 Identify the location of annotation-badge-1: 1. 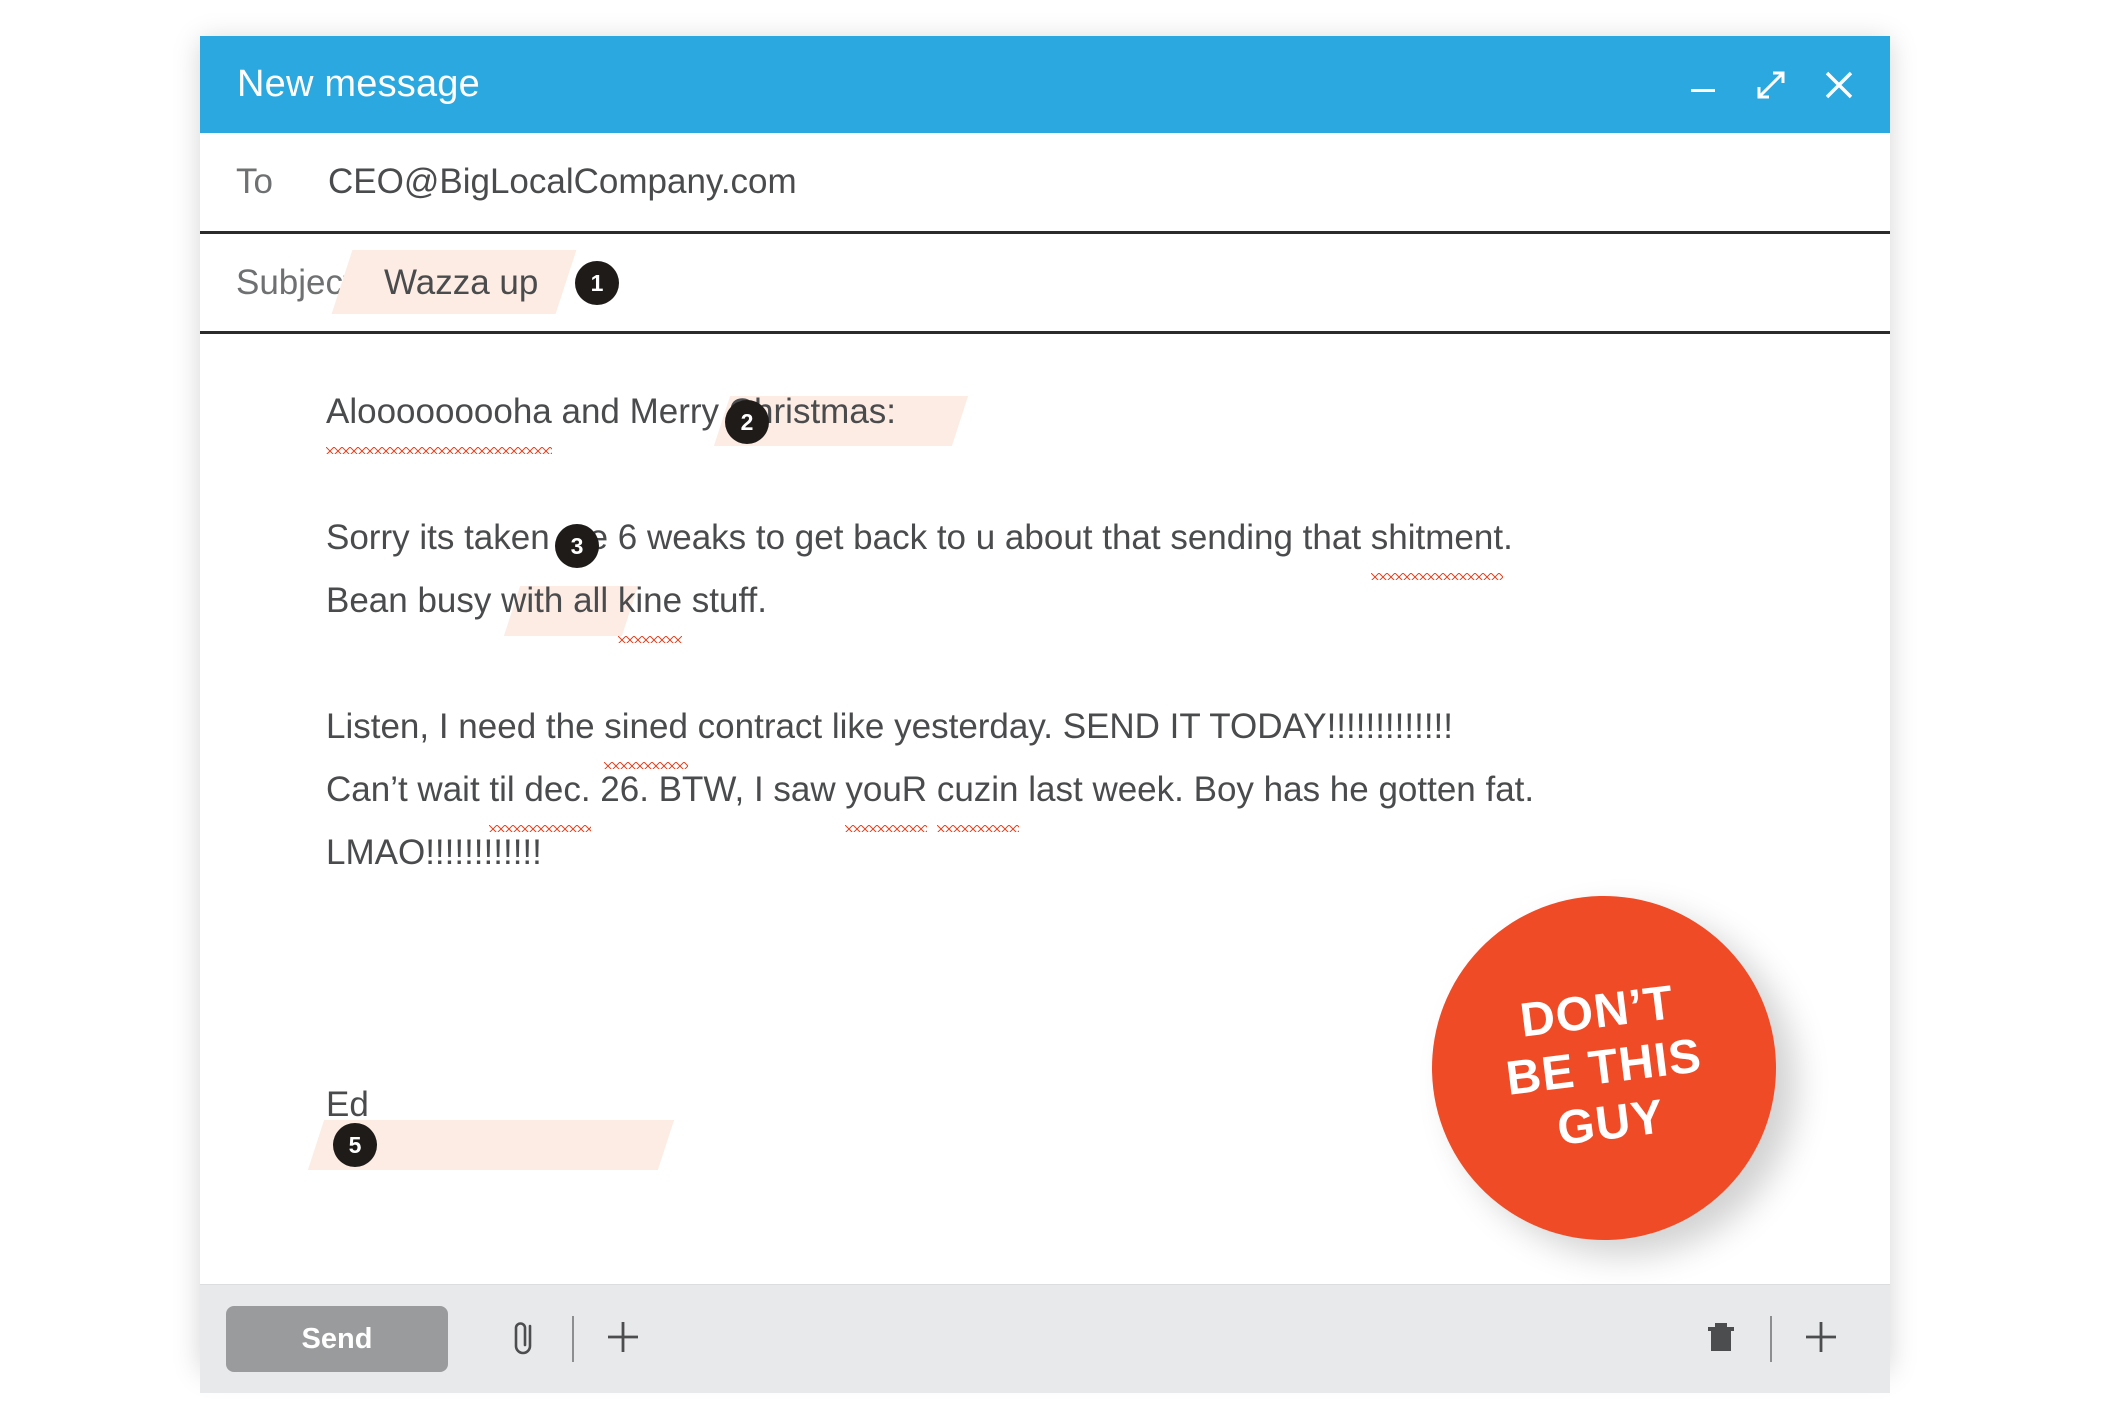
(597, 283).